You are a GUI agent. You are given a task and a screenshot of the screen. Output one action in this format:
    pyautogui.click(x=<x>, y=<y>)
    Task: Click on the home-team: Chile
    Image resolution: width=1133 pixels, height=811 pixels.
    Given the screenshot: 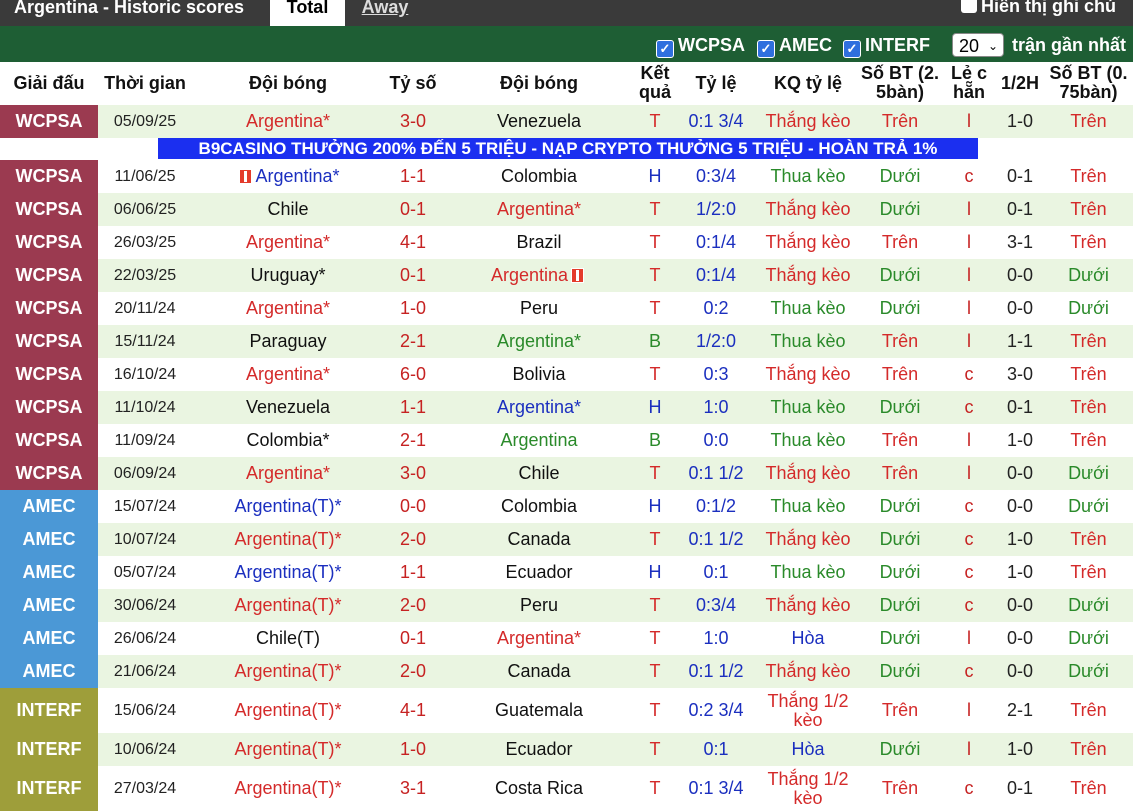 What is the action you would take?
    pyautogui.click(x=288, y=209)
    